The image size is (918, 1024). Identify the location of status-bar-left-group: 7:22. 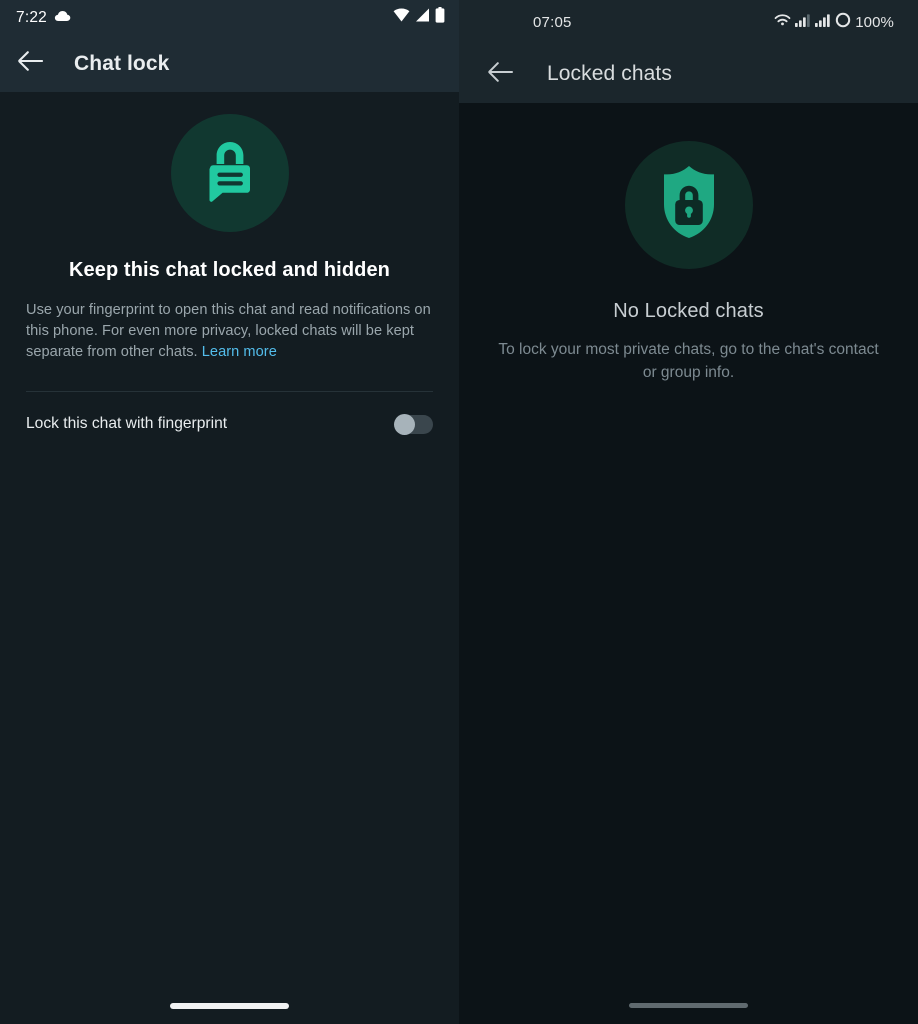
(43, 18).